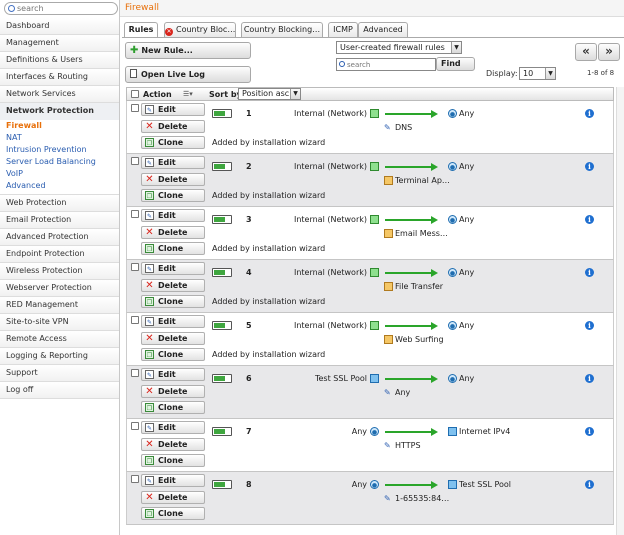  Describe the element at coordinates (59, 305) in the screenshot. I see `sidebar-item-bottom-6: RED Management` at that location.